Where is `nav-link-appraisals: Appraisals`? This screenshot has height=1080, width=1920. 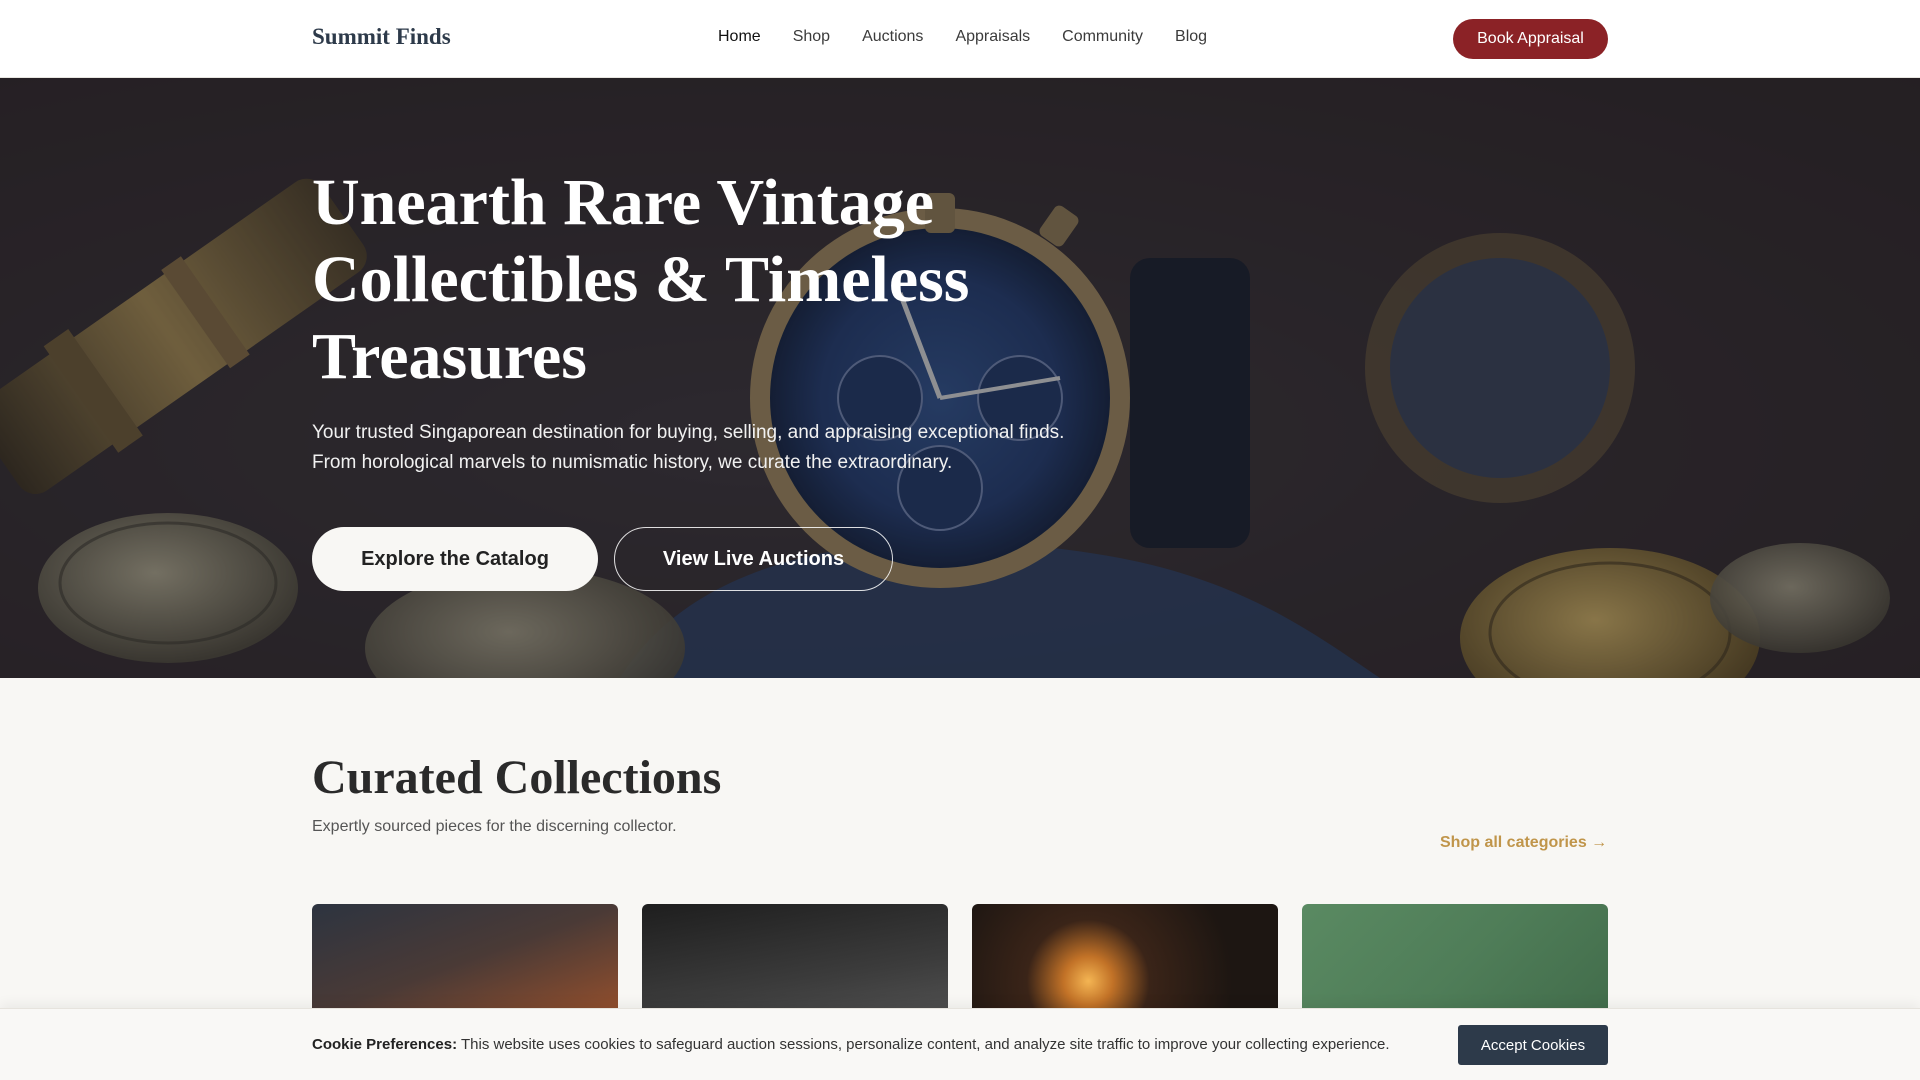
nav-link-appraisals: Appraisals is located at coordinates (992, 37).